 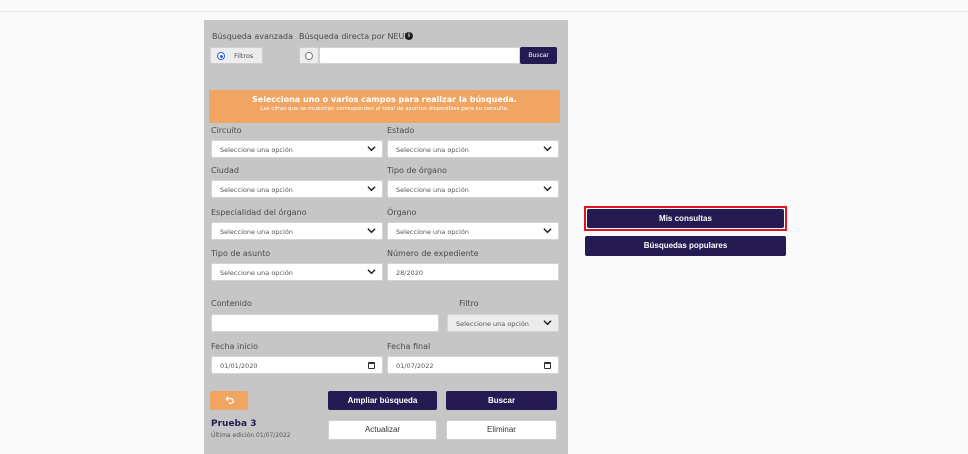 What do you see at coordinates (473, 272) in the screenshot?
I see `expediente-input: 28/2020` at bounding box center [473, 272].